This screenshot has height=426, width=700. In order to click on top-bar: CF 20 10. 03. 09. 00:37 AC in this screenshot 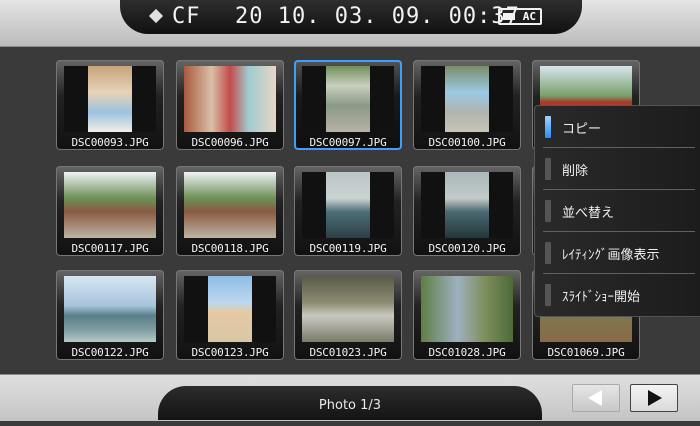, I will do `click(350, 23)`.